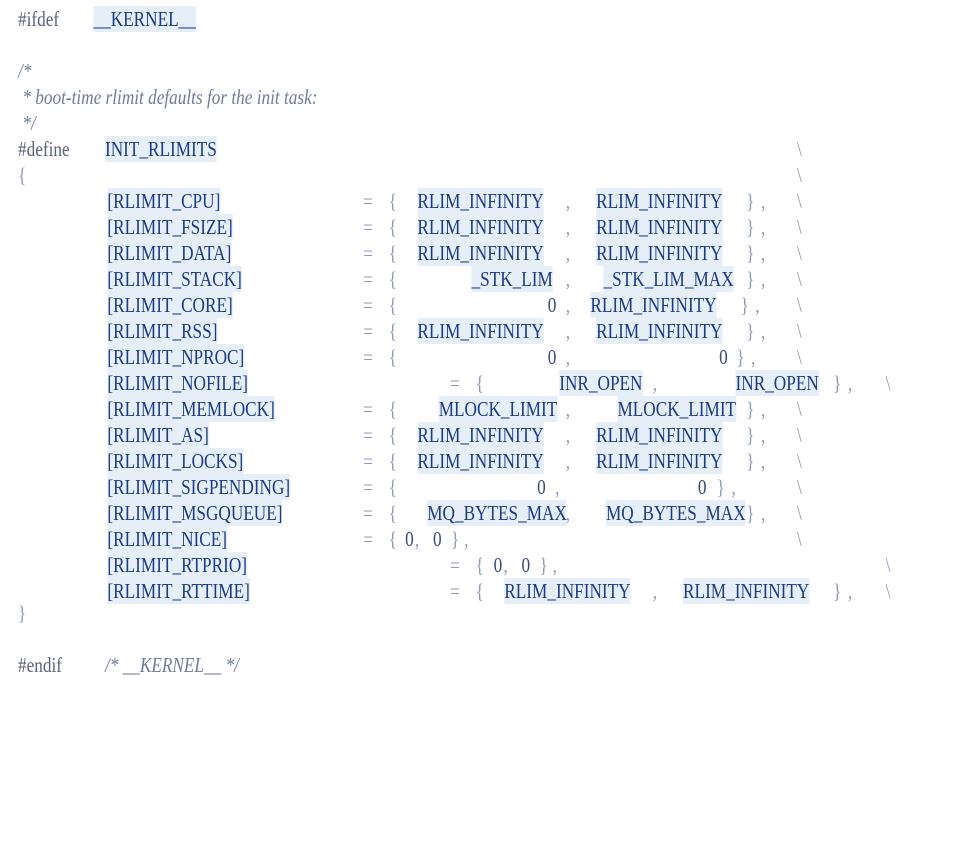  Describe the element at coordinates (144, 19) in the screenshot. I see `ifdef-macro: __KERNEL__` at that location.